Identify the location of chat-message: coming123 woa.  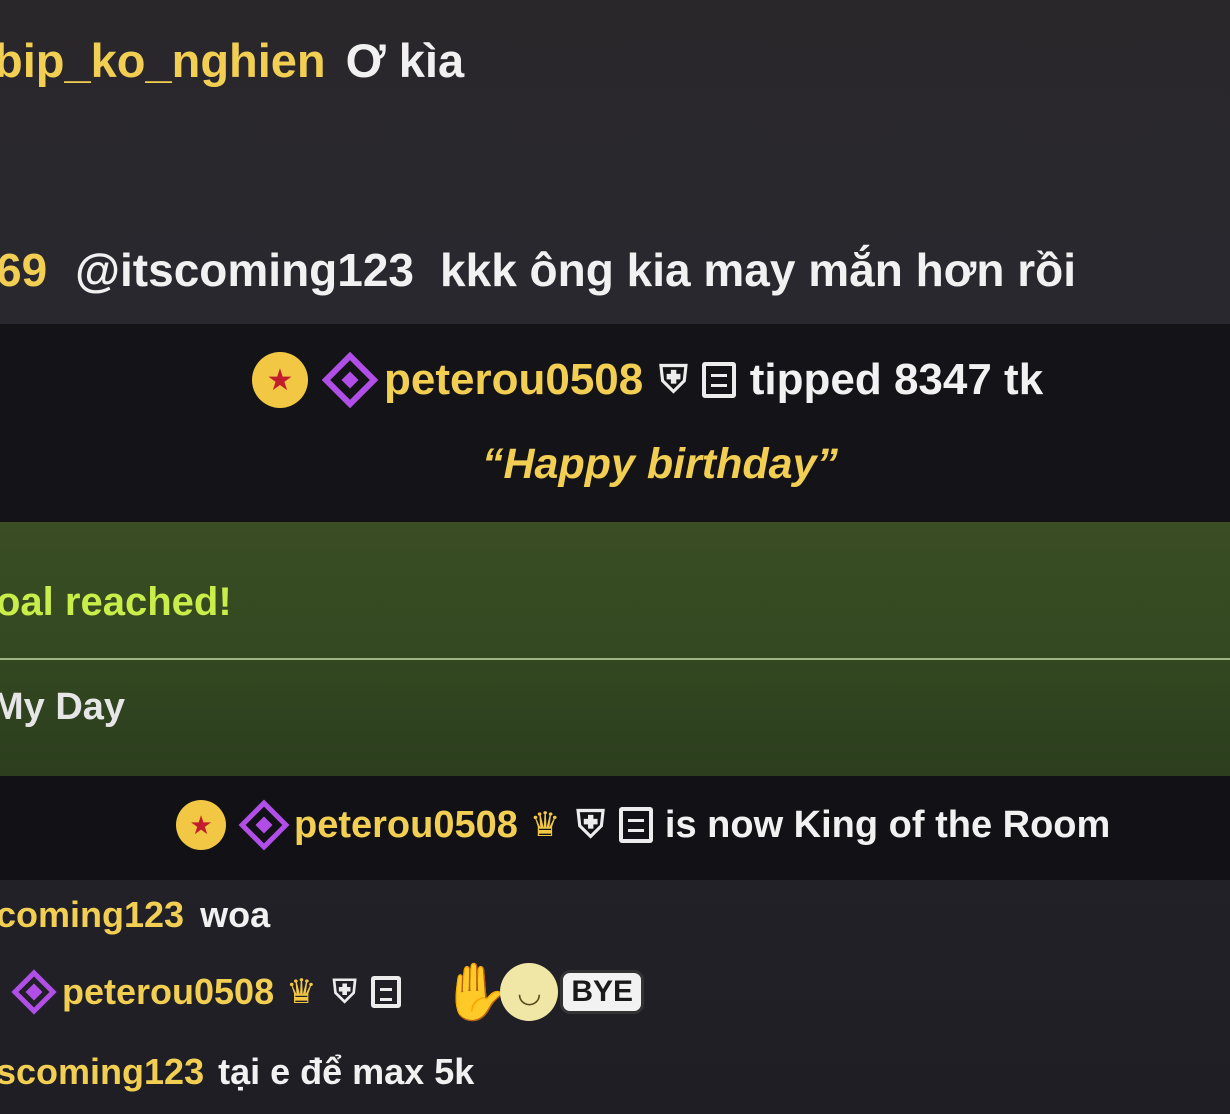
(615, 915).